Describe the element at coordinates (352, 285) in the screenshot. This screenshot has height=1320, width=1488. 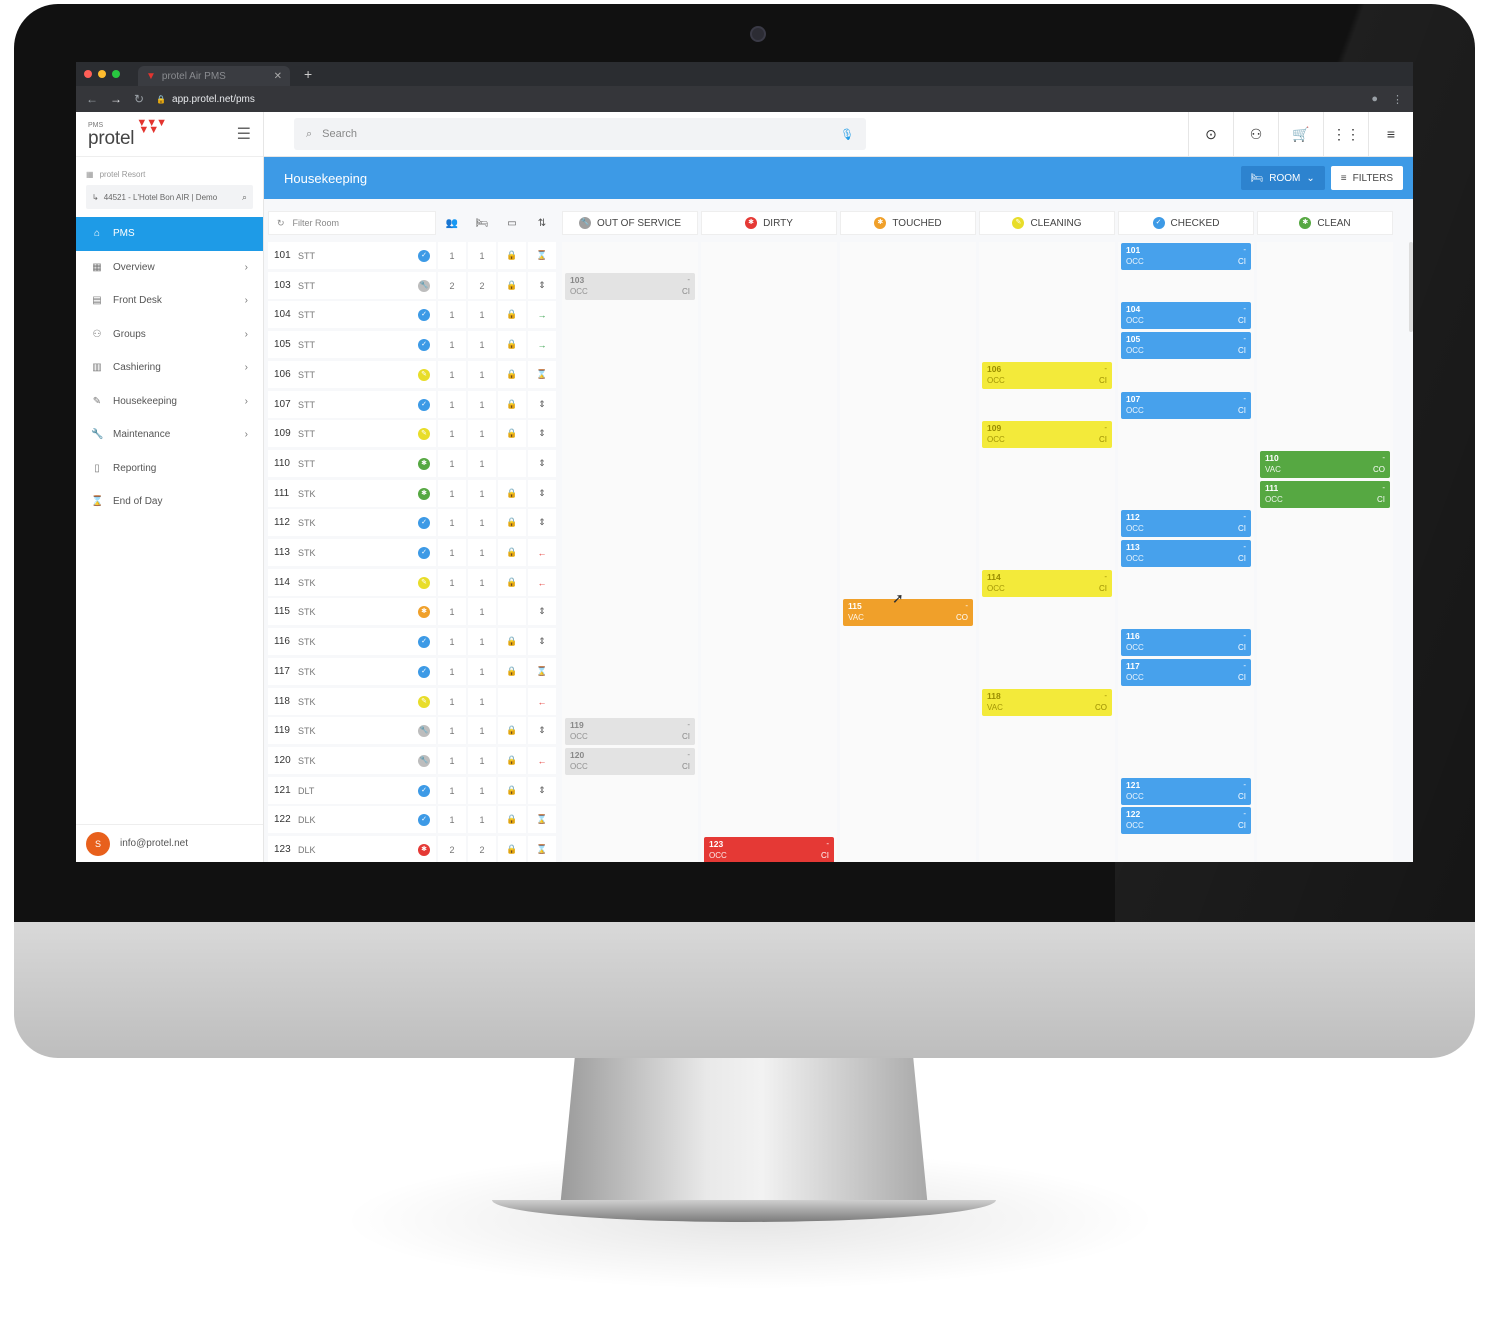
I see `table-row: 103 STT 🔧` at that location.